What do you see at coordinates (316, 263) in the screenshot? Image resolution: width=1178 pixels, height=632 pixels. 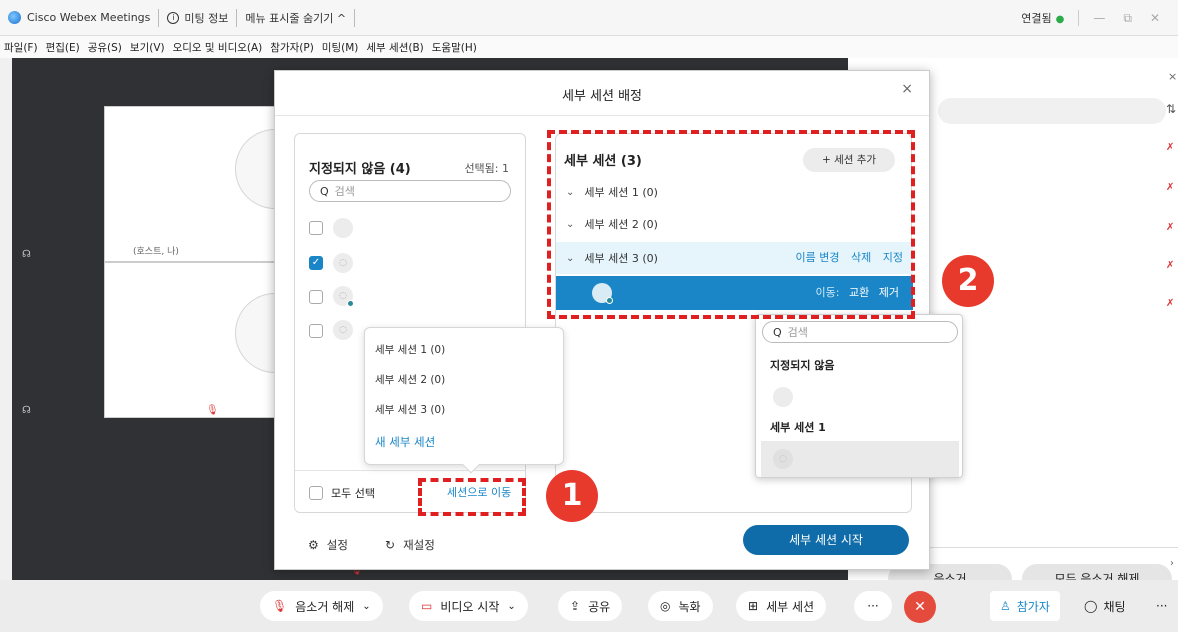 I see `participant-checkbox: ✓` at bounding box center [316, 263].